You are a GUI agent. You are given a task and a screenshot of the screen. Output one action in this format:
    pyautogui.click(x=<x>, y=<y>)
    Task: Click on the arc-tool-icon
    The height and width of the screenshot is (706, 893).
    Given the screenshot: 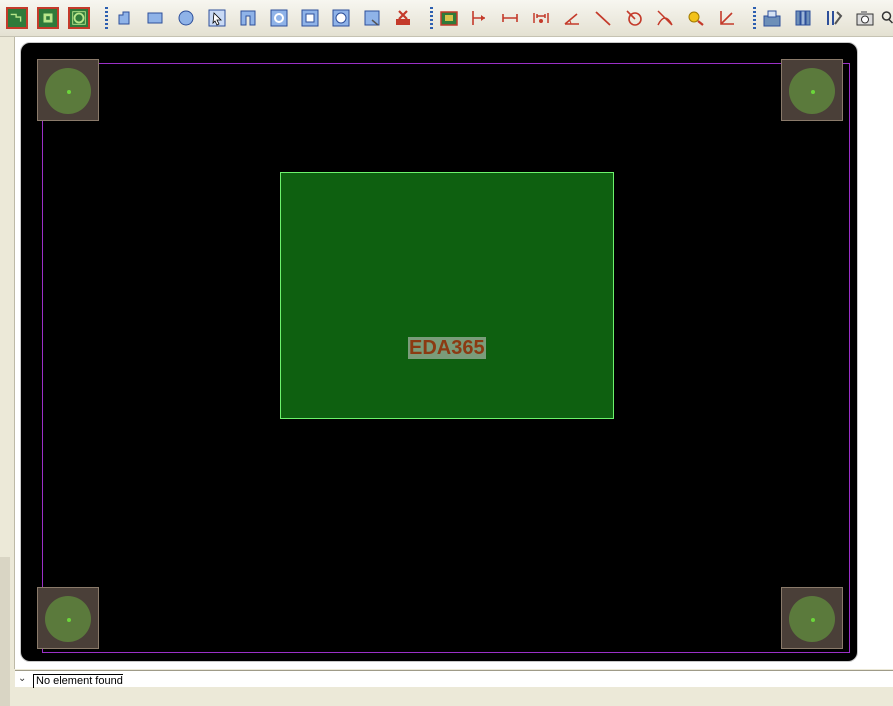 What is the action you would take?
    pyautogui.click(x=279, y=18)
    